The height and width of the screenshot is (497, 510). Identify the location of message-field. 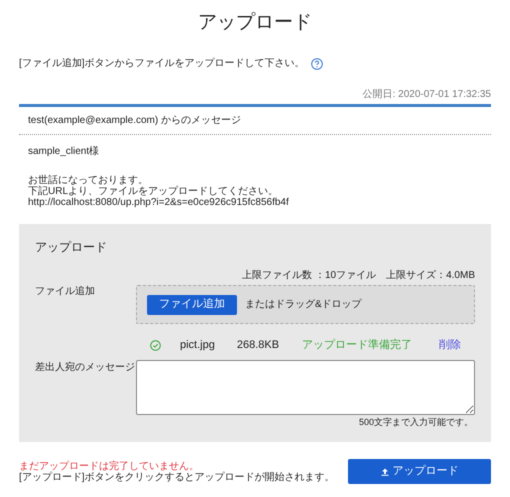
(305, 387).